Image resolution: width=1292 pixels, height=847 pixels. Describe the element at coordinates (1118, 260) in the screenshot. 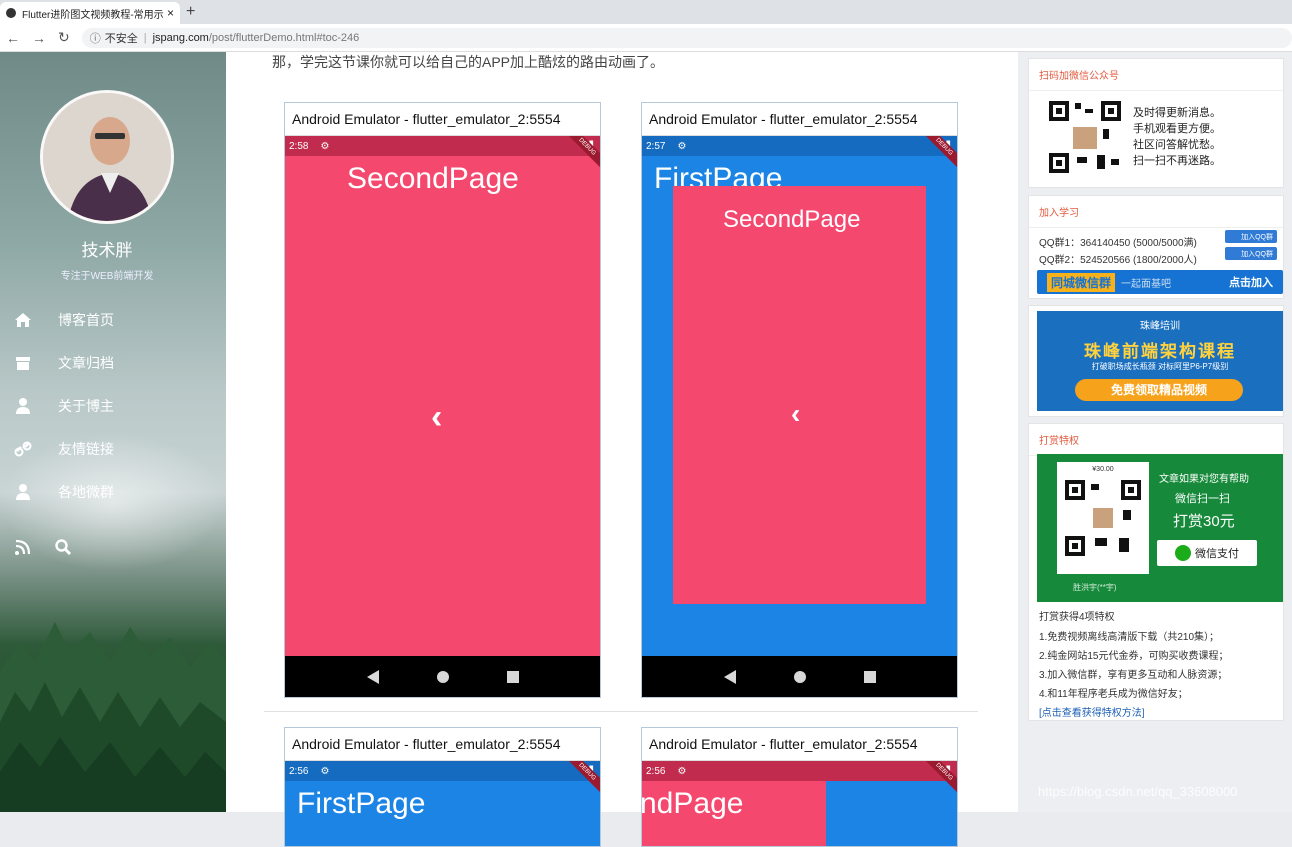

I see `qq-group-2: QQ群2：524520566 (1800/2000人)` at that location.